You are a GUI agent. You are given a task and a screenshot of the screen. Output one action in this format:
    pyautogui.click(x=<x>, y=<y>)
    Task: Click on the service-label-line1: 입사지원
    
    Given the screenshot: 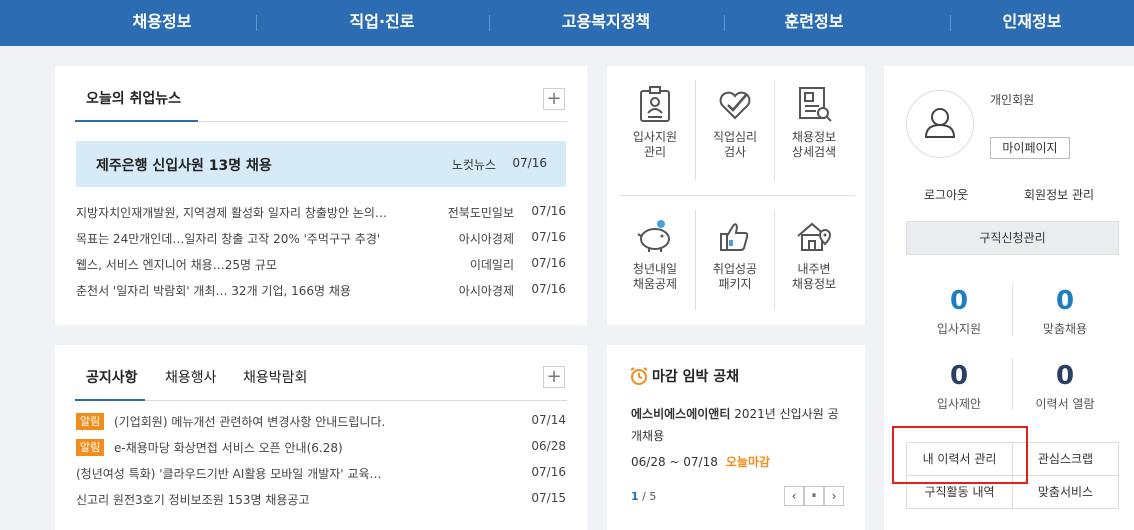 What is the action you would take?
    pyautogui.click(x=655, y=137)
    